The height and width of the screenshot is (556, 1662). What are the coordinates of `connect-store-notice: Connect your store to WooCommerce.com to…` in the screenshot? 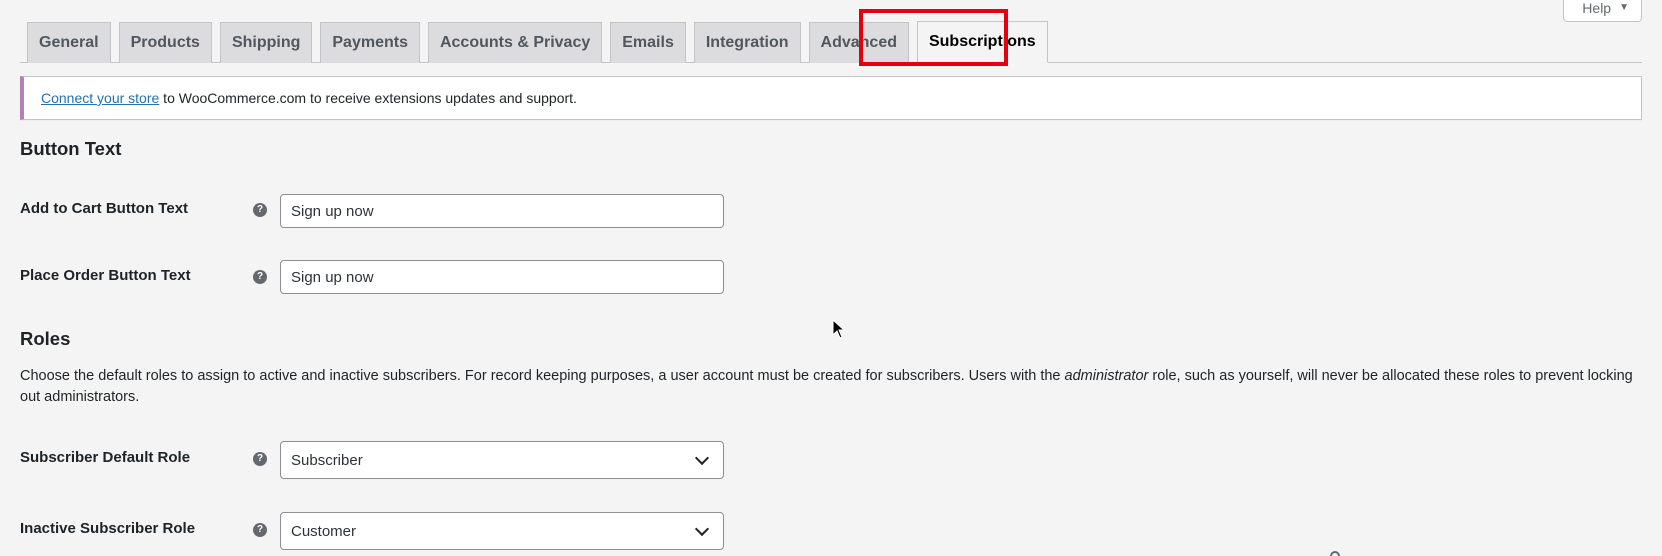 It's located at (831, 98).